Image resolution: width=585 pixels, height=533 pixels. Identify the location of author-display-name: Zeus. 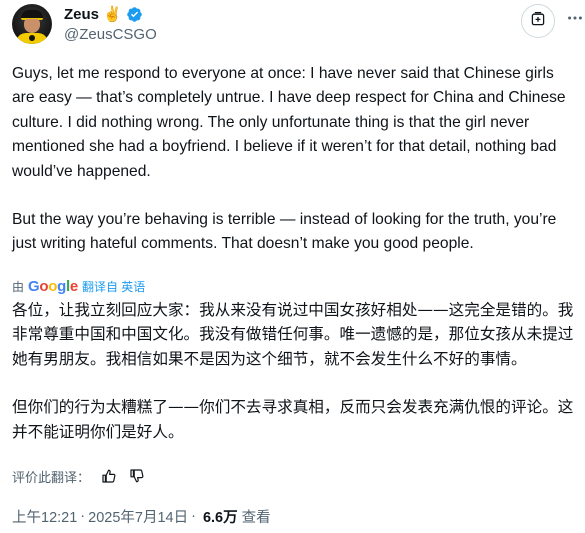
(81, 14).